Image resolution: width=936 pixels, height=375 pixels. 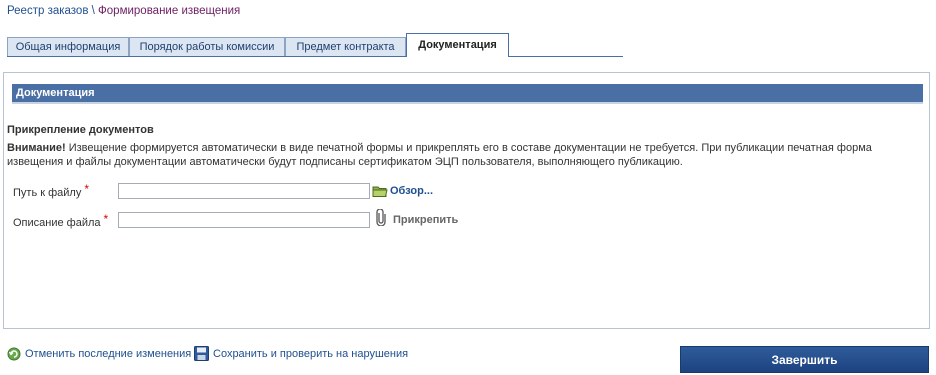 I want to click on paperclip-icon, so click(x=381, y=217).